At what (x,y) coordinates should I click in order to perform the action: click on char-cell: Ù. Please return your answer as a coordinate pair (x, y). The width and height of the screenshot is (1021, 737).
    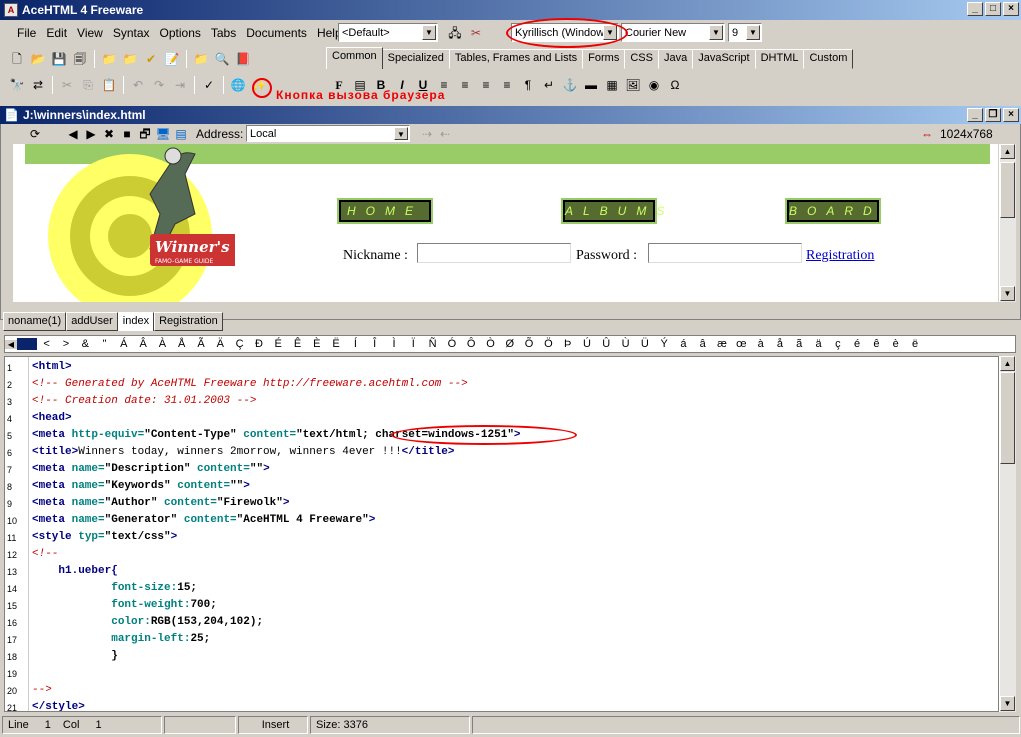
    Looking at the image, I should click on (625, 344).